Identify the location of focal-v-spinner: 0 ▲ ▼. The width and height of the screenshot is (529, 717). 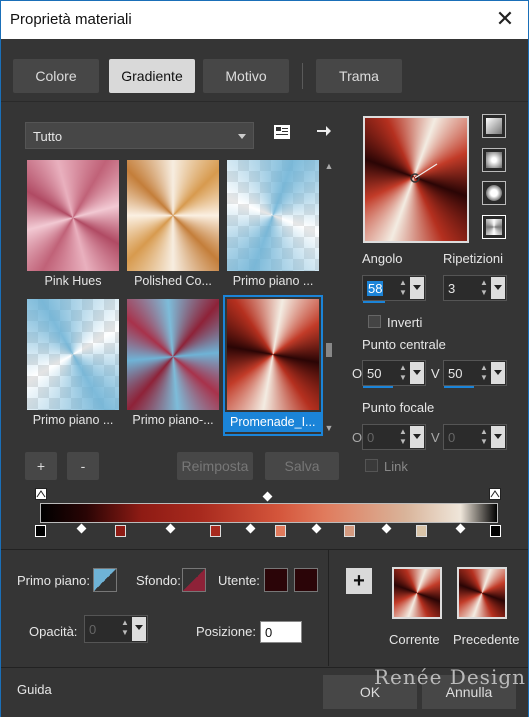
(475, 437).